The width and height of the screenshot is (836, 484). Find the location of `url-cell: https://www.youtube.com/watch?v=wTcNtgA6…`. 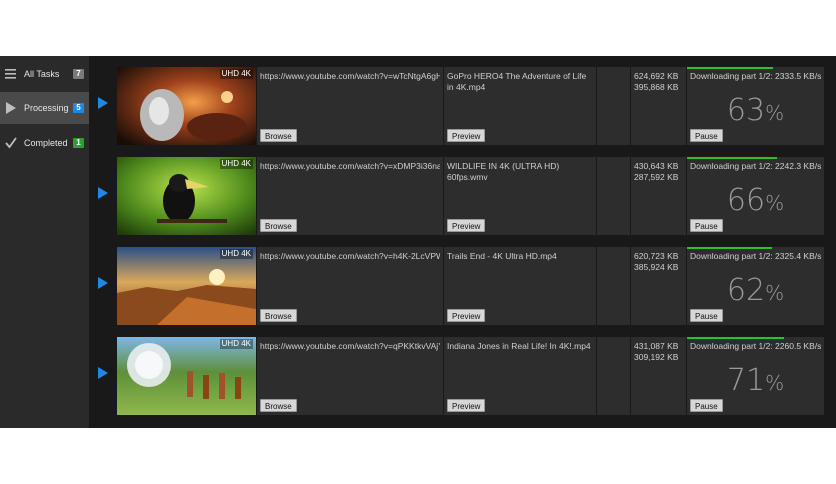

url-cell: https://www.youtube.com/watch?v=wTcNtgA6… is located at coordinates (350, 106).